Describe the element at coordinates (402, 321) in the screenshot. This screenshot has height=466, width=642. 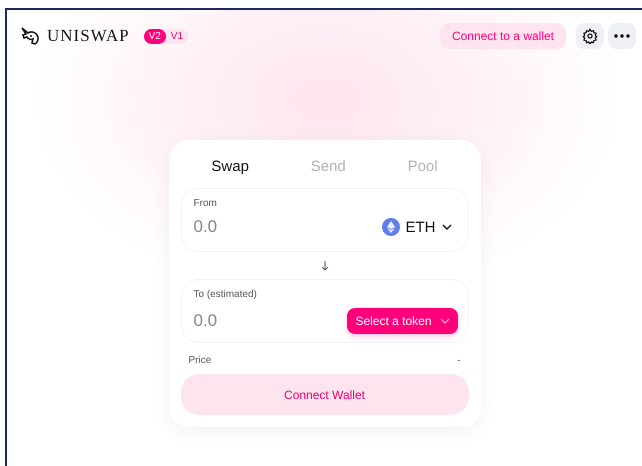
I see `select-token-button: Select a token` at that location.